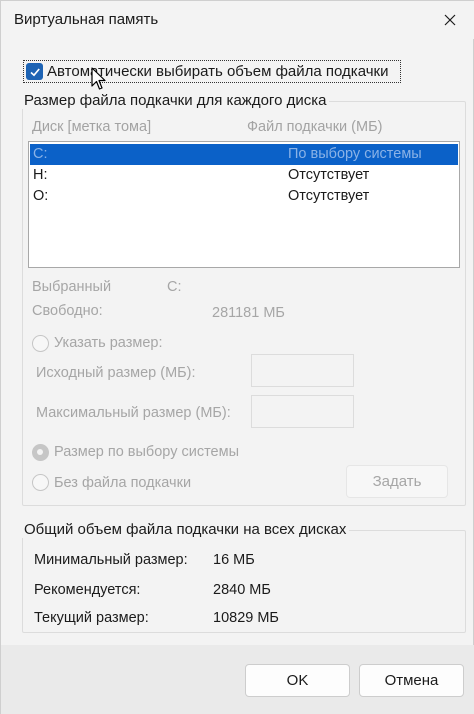  What do you see at coordinates (108, 343) in the screenshot?
I see `custom-size-label: Указать размер:` at bounding box center [108, 343].